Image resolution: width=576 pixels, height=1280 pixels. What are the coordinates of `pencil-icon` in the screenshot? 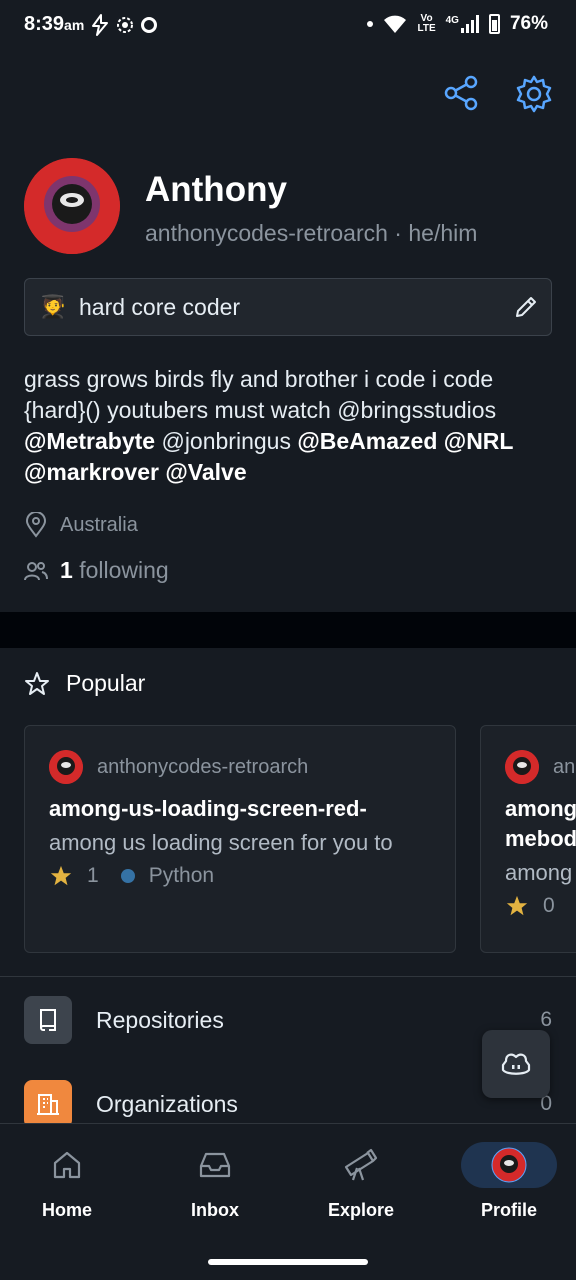 It's located at (526, 307).